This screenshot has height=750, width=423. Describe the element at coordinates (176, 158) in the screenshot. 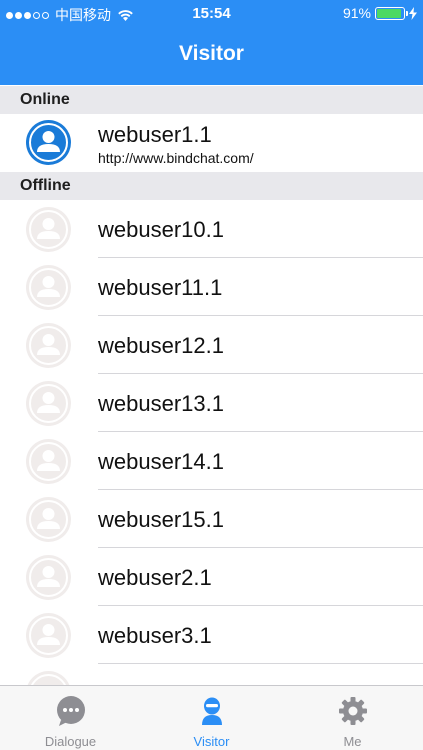

I see `visitor-url: http://www.bindchat.com/` at that location.